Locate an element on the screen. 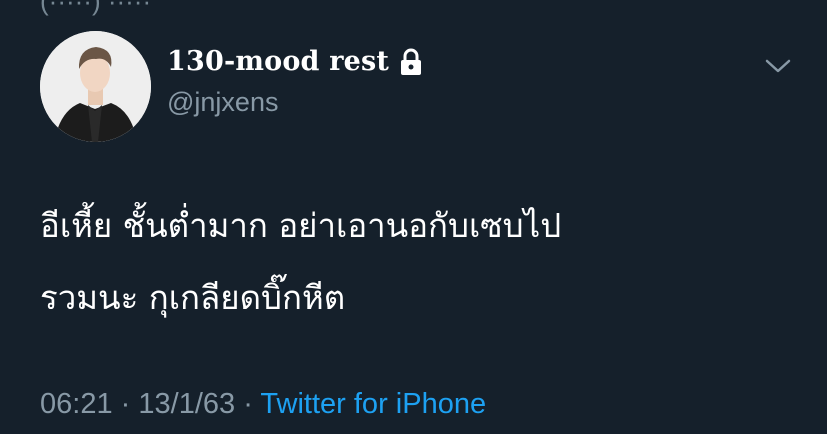 The image size is (827, 434). chevron-down-icon is located at coordinates (778, 68).